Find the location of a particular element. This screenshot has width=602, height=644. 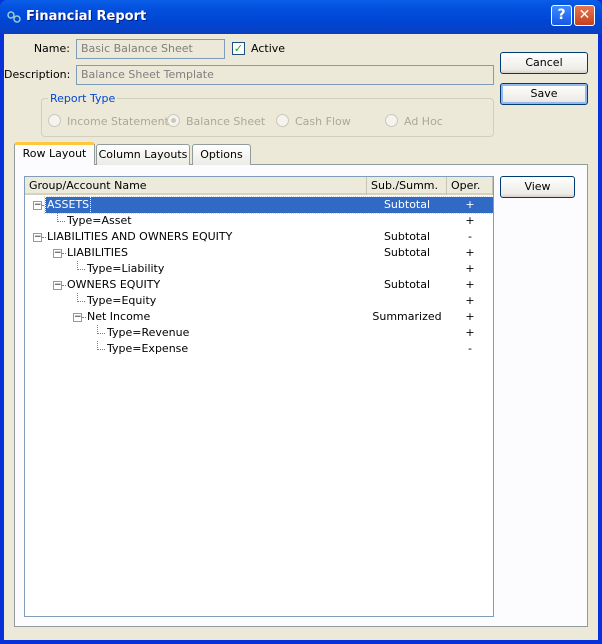

row-summ: Summarized is located at coordinates (407, 316).